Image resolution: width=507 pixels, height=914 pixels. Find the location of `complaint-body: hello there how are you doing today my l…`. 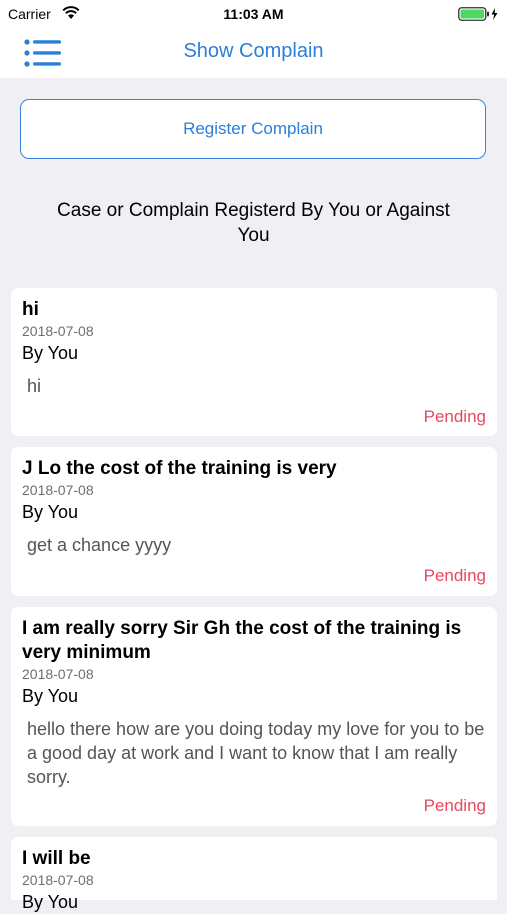

complaint-body: hello there how are you doing today my l… is located at coordinates (256, 753).